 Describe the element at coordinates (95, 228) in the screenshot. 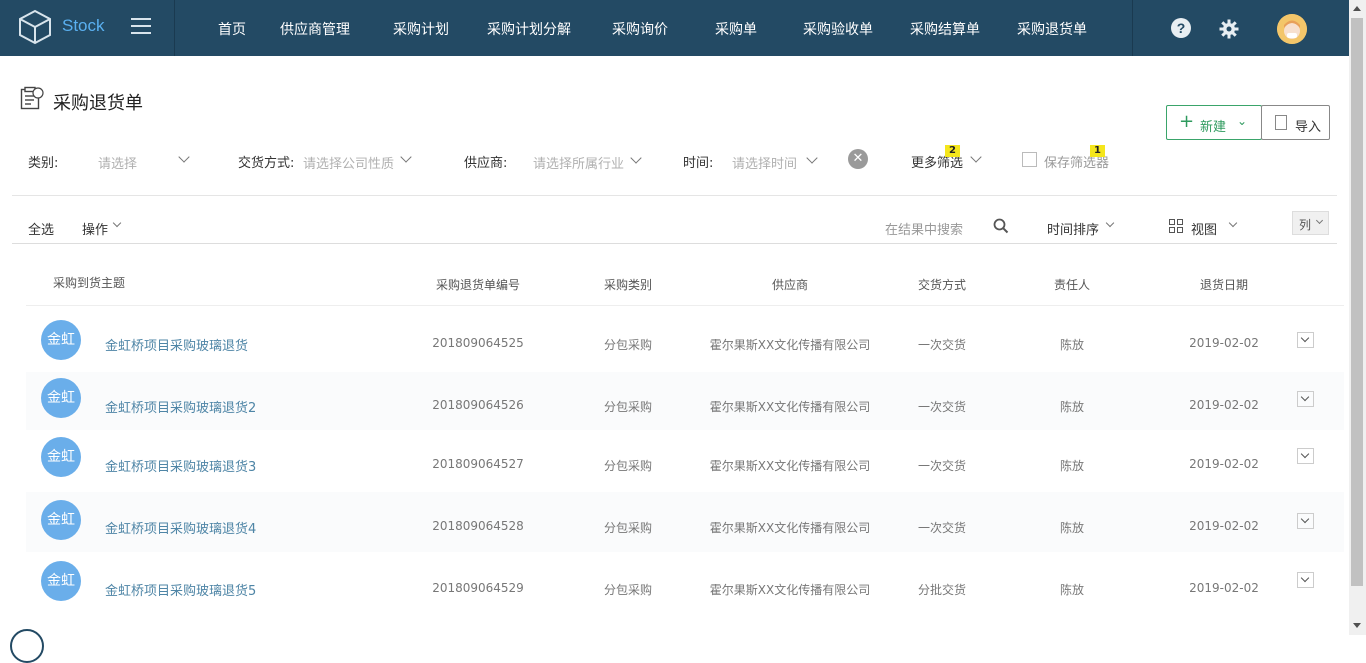

I see `actions-dropdown: 操作` at that location.